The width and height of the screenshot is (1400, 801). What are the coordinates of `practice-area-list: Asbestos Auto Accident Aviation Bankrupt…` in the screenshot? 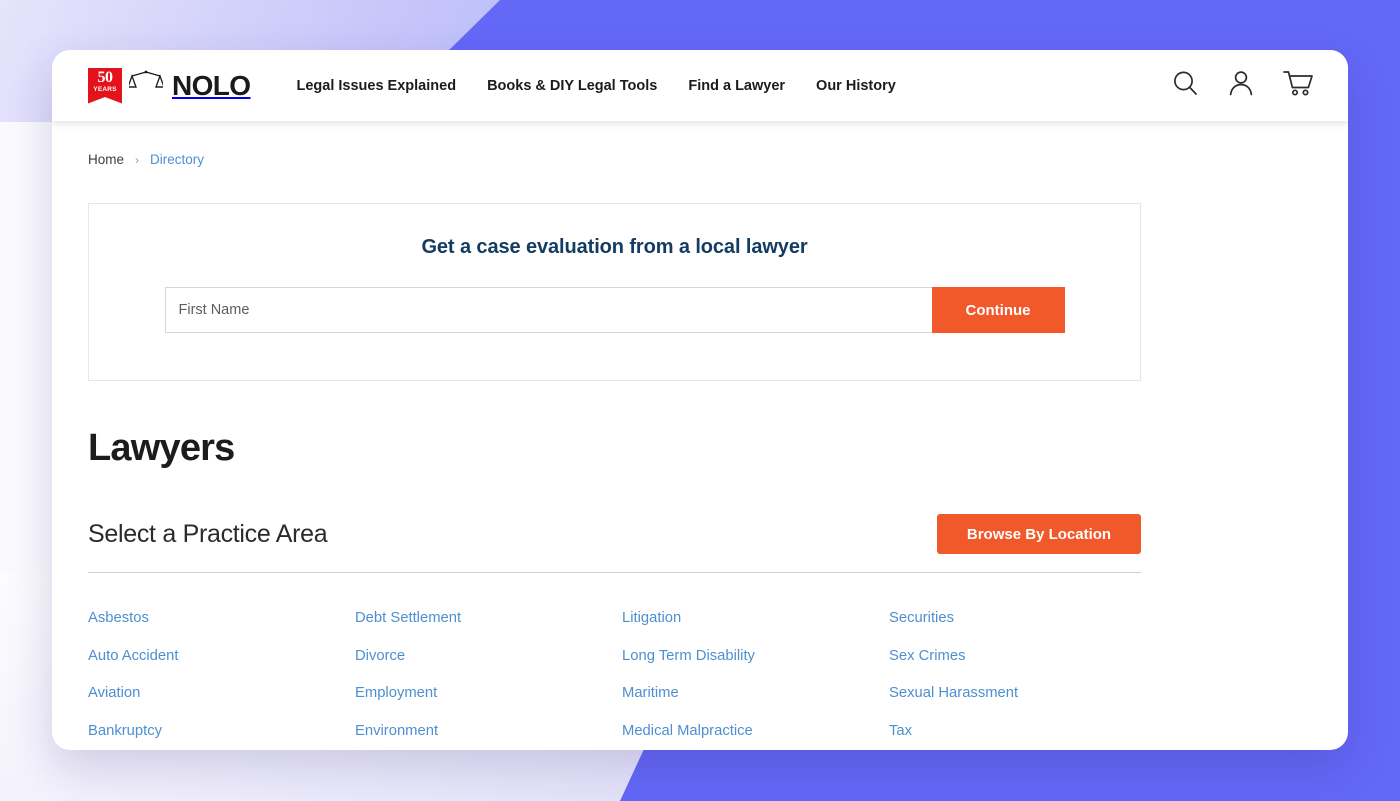 It's located at (614, 675).